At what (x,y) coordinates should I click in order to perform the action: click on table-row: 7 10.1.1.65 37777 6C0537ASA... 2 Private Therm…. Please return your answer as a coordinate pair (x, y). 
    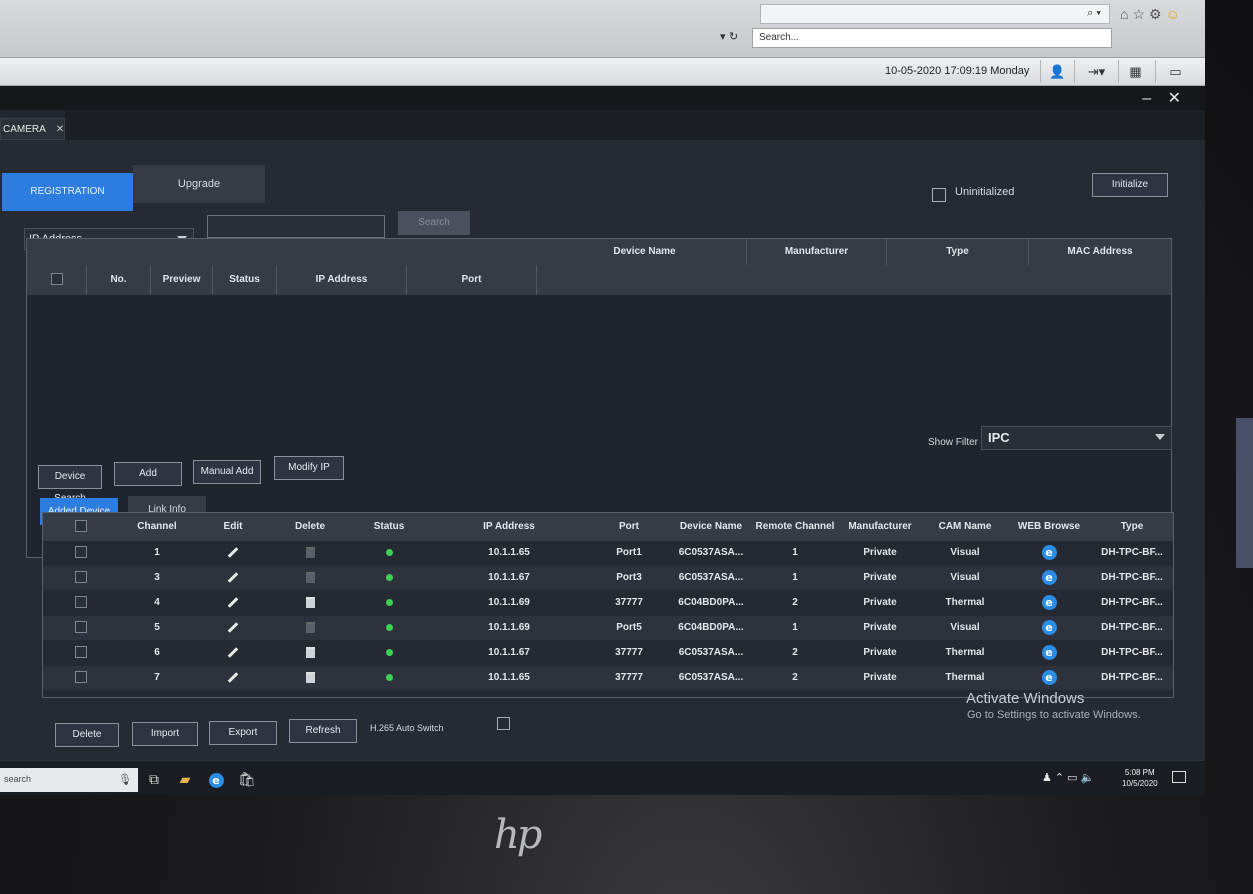
    Looking at the image, I should click on (608, 678).